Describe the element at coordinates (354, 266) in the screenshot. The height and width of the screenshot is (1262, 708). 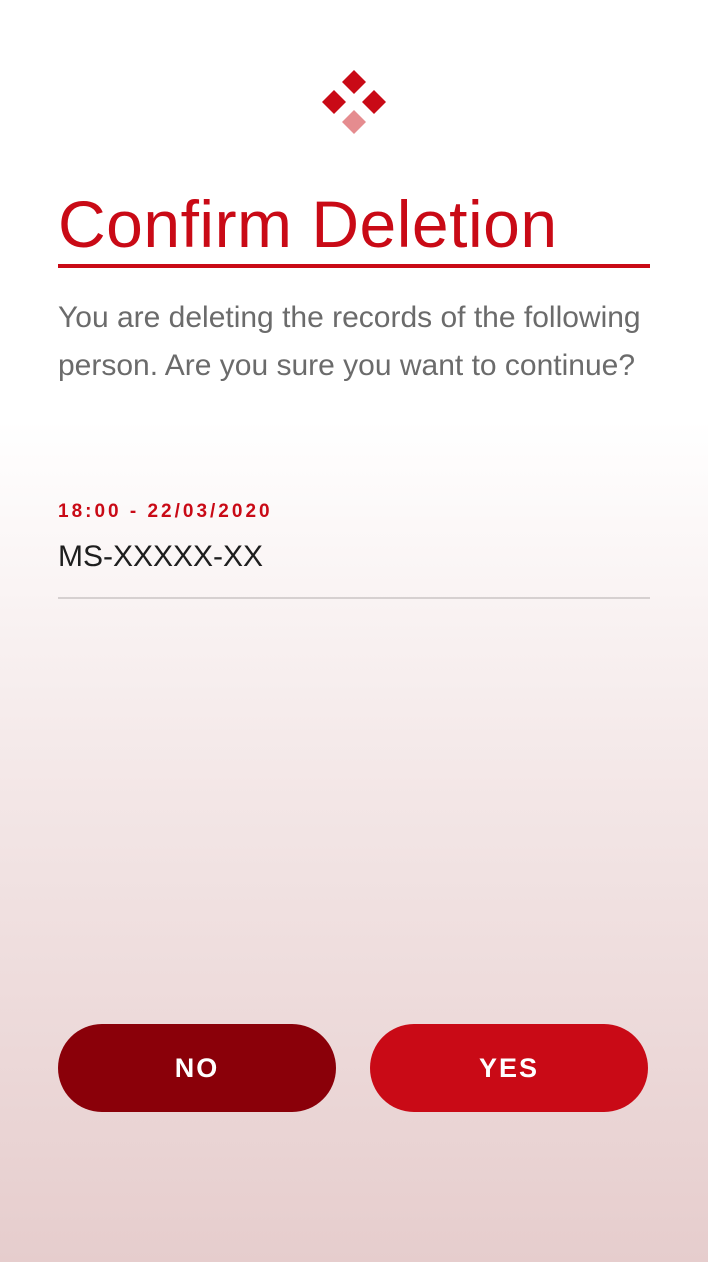
I see `title-divider` at that location.